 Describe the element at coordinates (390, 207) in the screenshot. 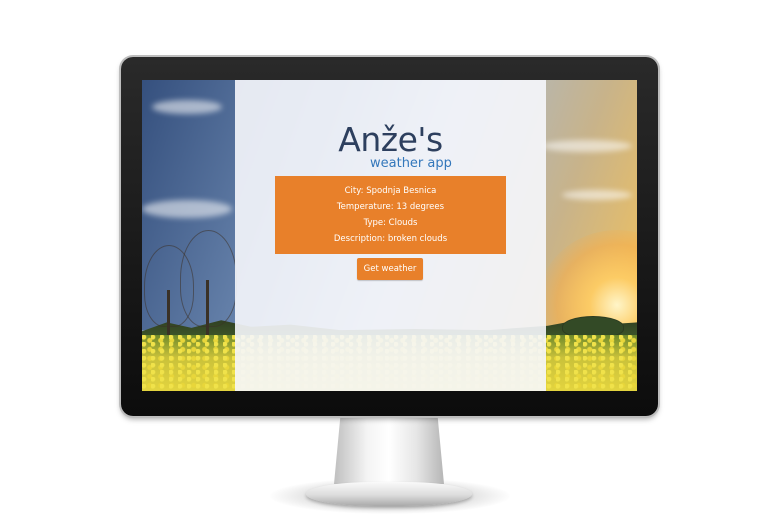

I see `temperature-line: Temperature: 13 degrees` at that location.